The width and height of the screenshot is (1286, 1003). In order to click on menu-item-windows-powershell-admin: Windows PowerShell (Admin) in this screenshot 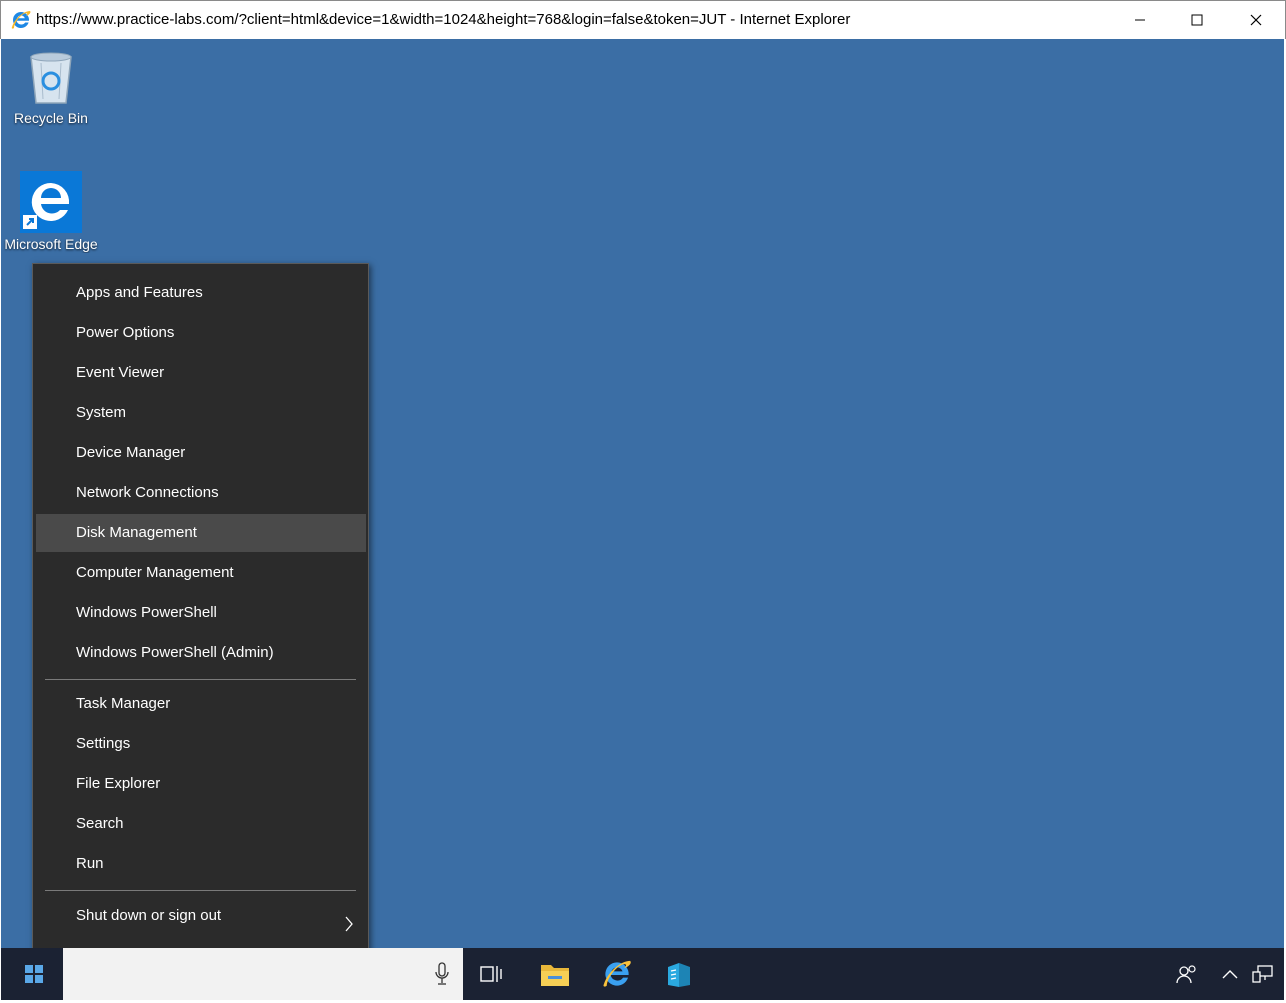, I will do `click(201, 653)`.